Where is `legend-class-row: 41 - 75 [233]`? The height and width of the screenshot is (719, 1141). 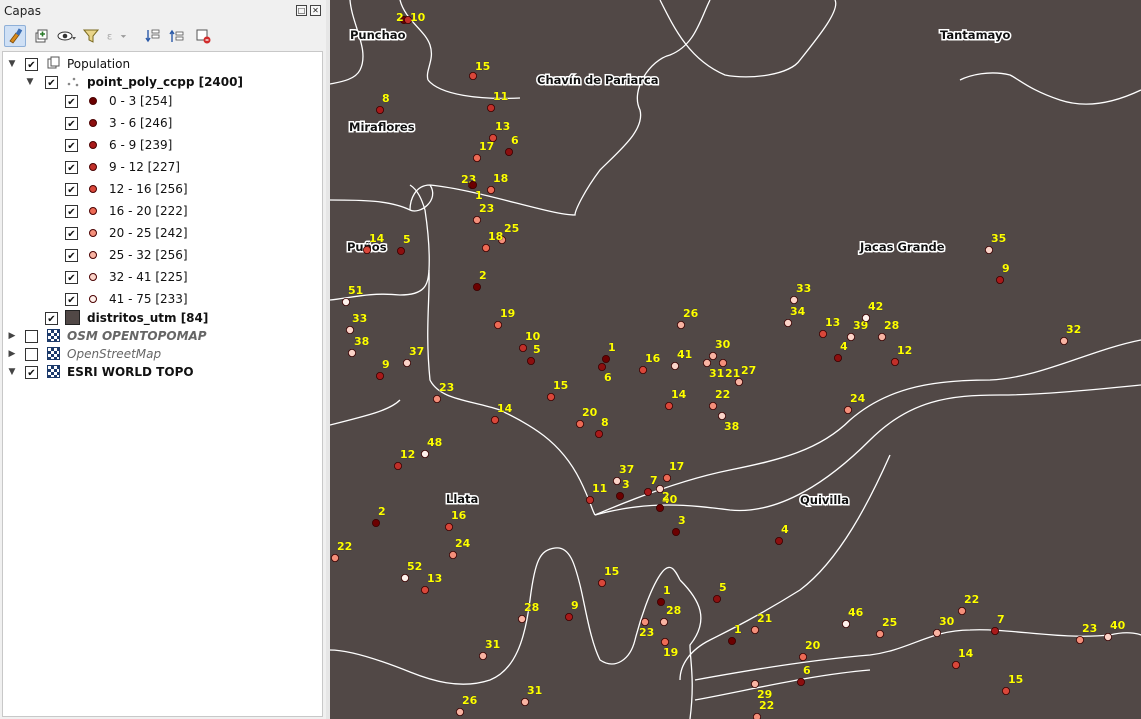 legend-class-row: 41 - 75 [233] is located at coordinates (162, 299).